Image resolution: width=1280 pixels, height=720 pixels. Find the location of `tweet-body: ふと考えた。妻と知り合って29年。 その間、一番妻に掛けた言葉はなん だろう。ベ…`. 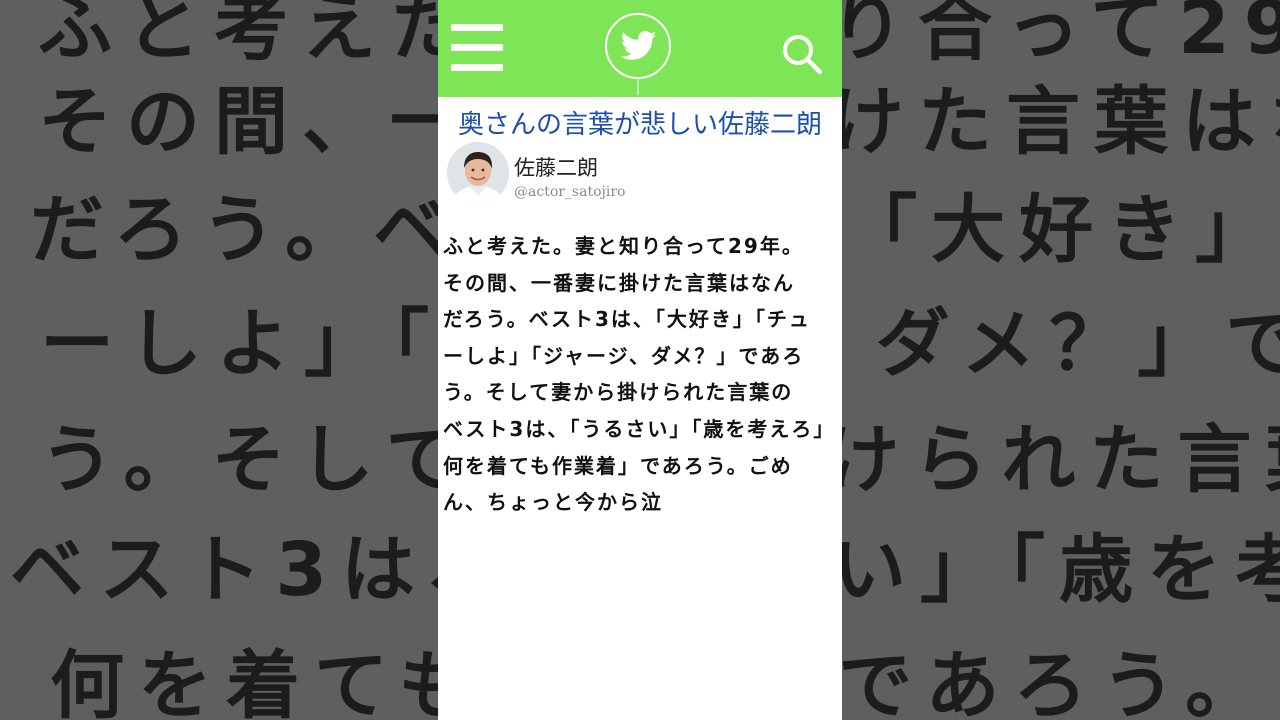

tweet-body: ふと考えた。妻と知り合って29年。 その間、一番妻に掛けた言葉はなん だろう。ベ… is located at coordinates (642, 374).